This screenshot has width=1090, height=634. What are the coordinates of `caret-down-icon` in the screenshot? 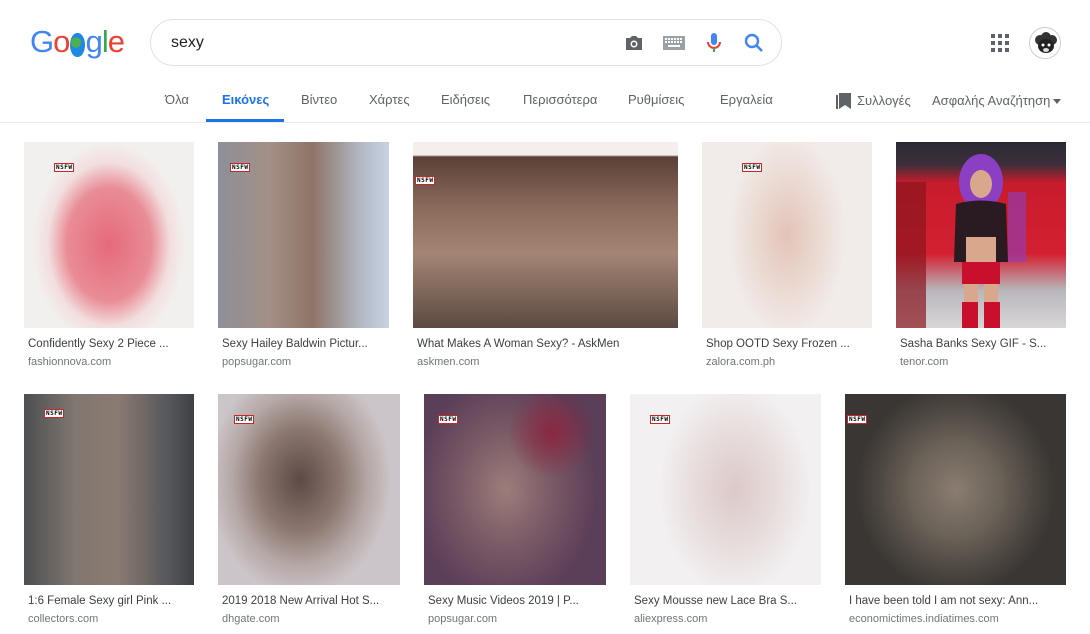 It's located at (1057, 101).